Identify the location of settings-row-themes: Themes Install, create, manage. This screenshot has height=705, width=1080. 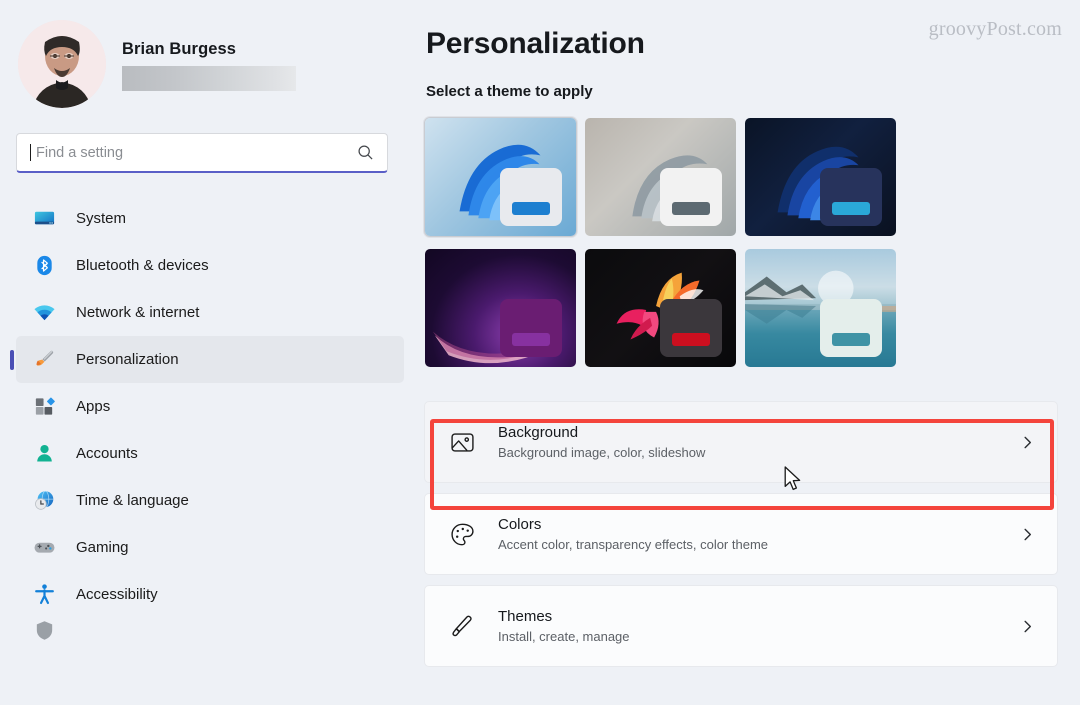
(741, 626).